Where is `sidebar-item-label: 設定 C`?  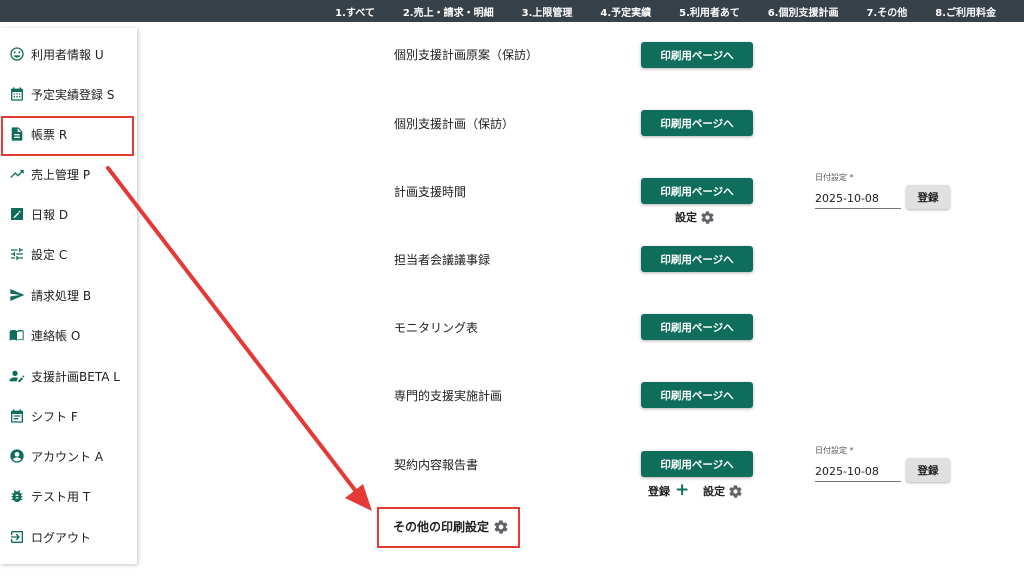
sidebar-item-label: 設定 C is located at coordinates (49, 254).